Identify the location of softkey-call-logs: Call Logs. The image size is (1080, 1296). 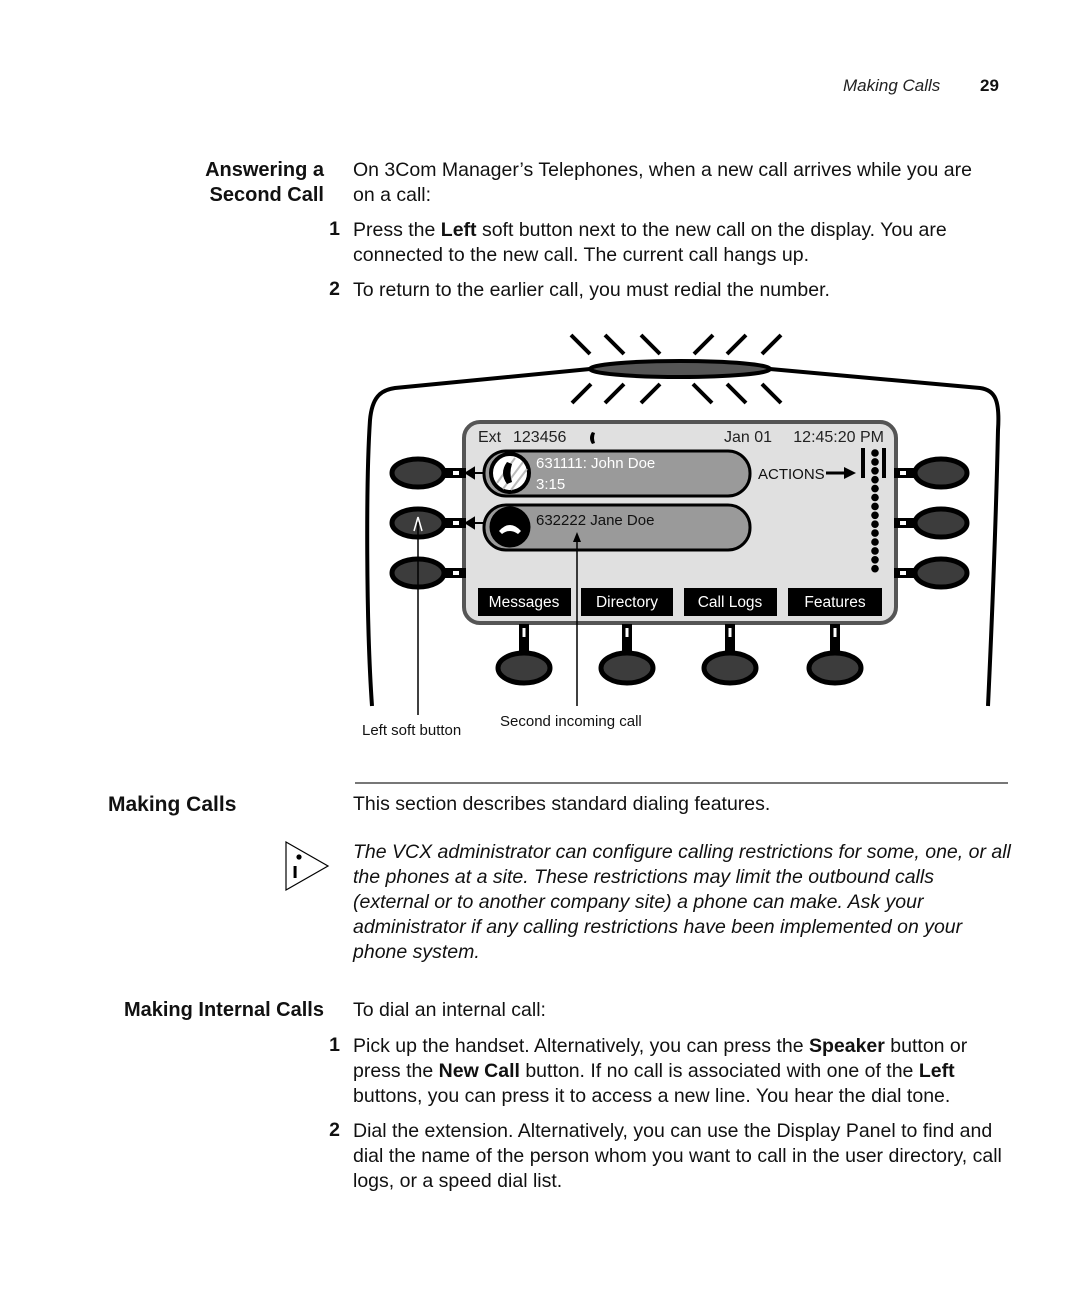
(730, 602).